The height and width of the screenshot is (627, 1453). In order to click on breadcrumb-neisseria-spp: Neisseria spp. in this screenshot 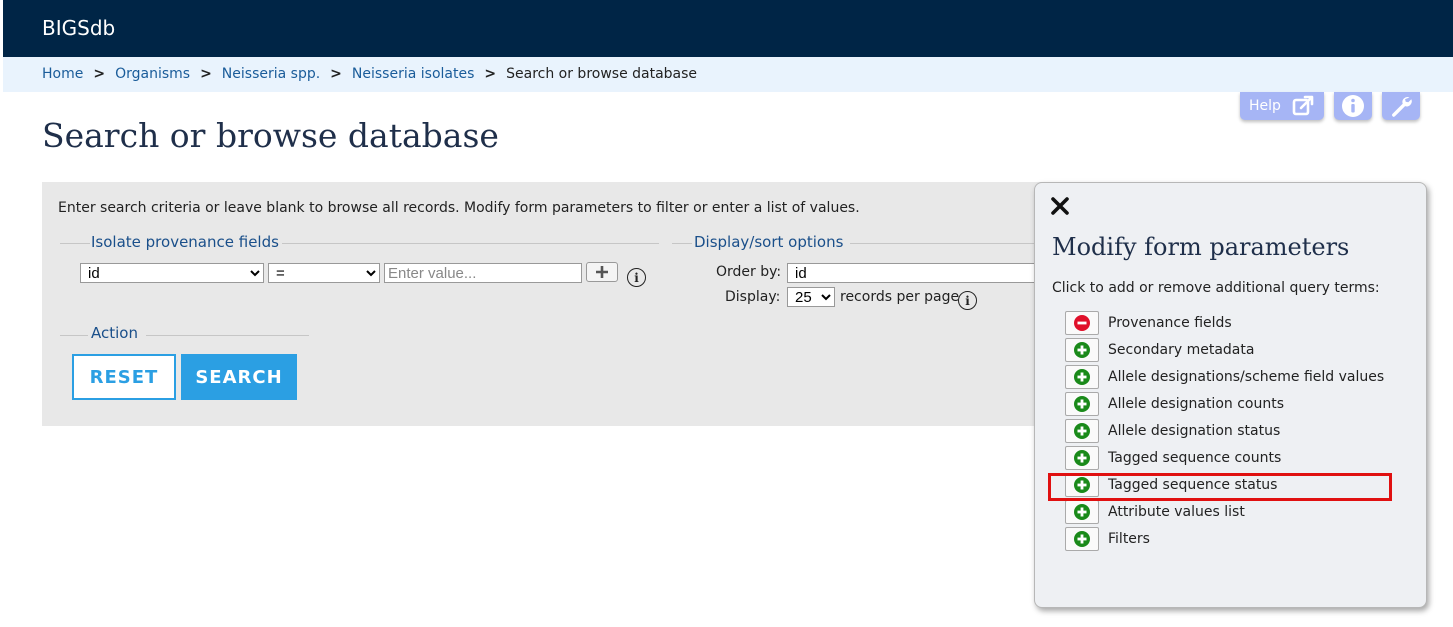, I will do `click(271, 74)`.